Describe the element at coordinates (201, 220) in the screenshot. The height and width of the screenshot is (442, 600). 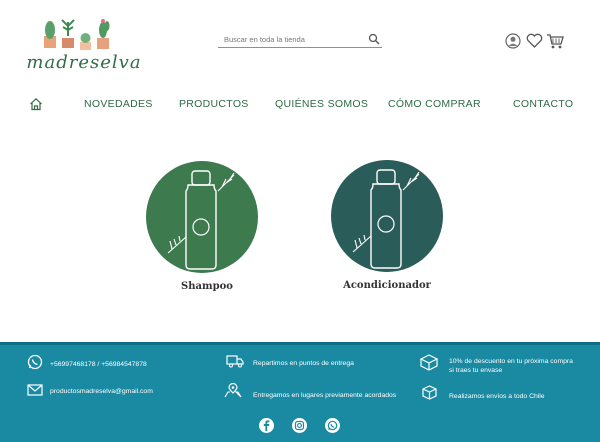
I see `shampoo-bottle-icon` at that location.